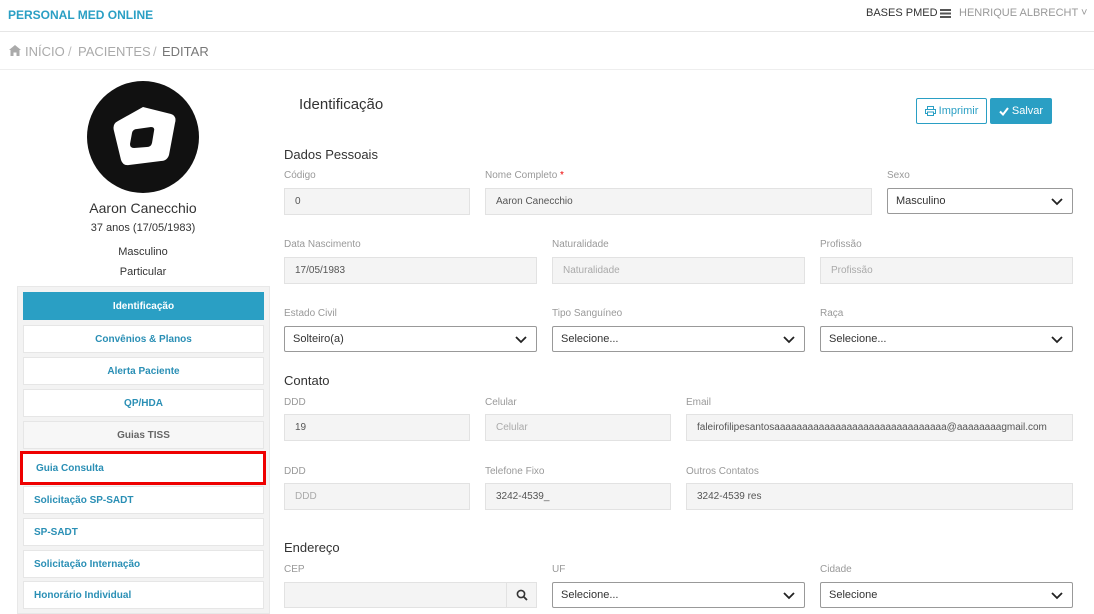 This screenshot has width=1094, height=614. I want to click on patient-sex: Masculino, so click(143, 252).